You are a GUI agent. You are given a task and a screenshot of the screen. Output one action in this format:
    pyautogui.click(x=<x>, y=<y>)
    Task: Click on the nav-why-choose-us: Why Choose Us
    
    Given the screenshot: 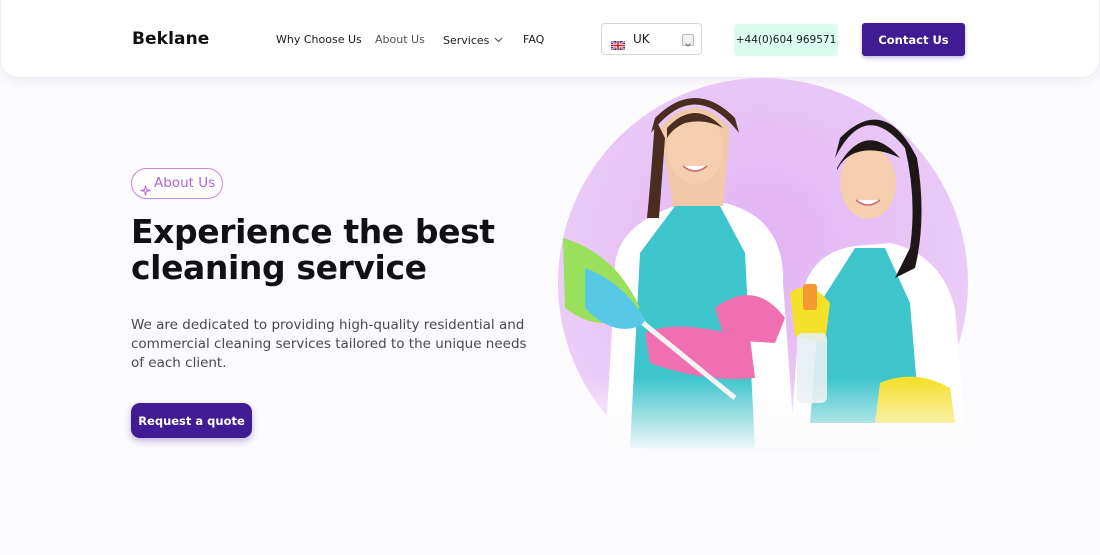 What is the action you would take?
    pyautogui.click(x=319, y=39)
    